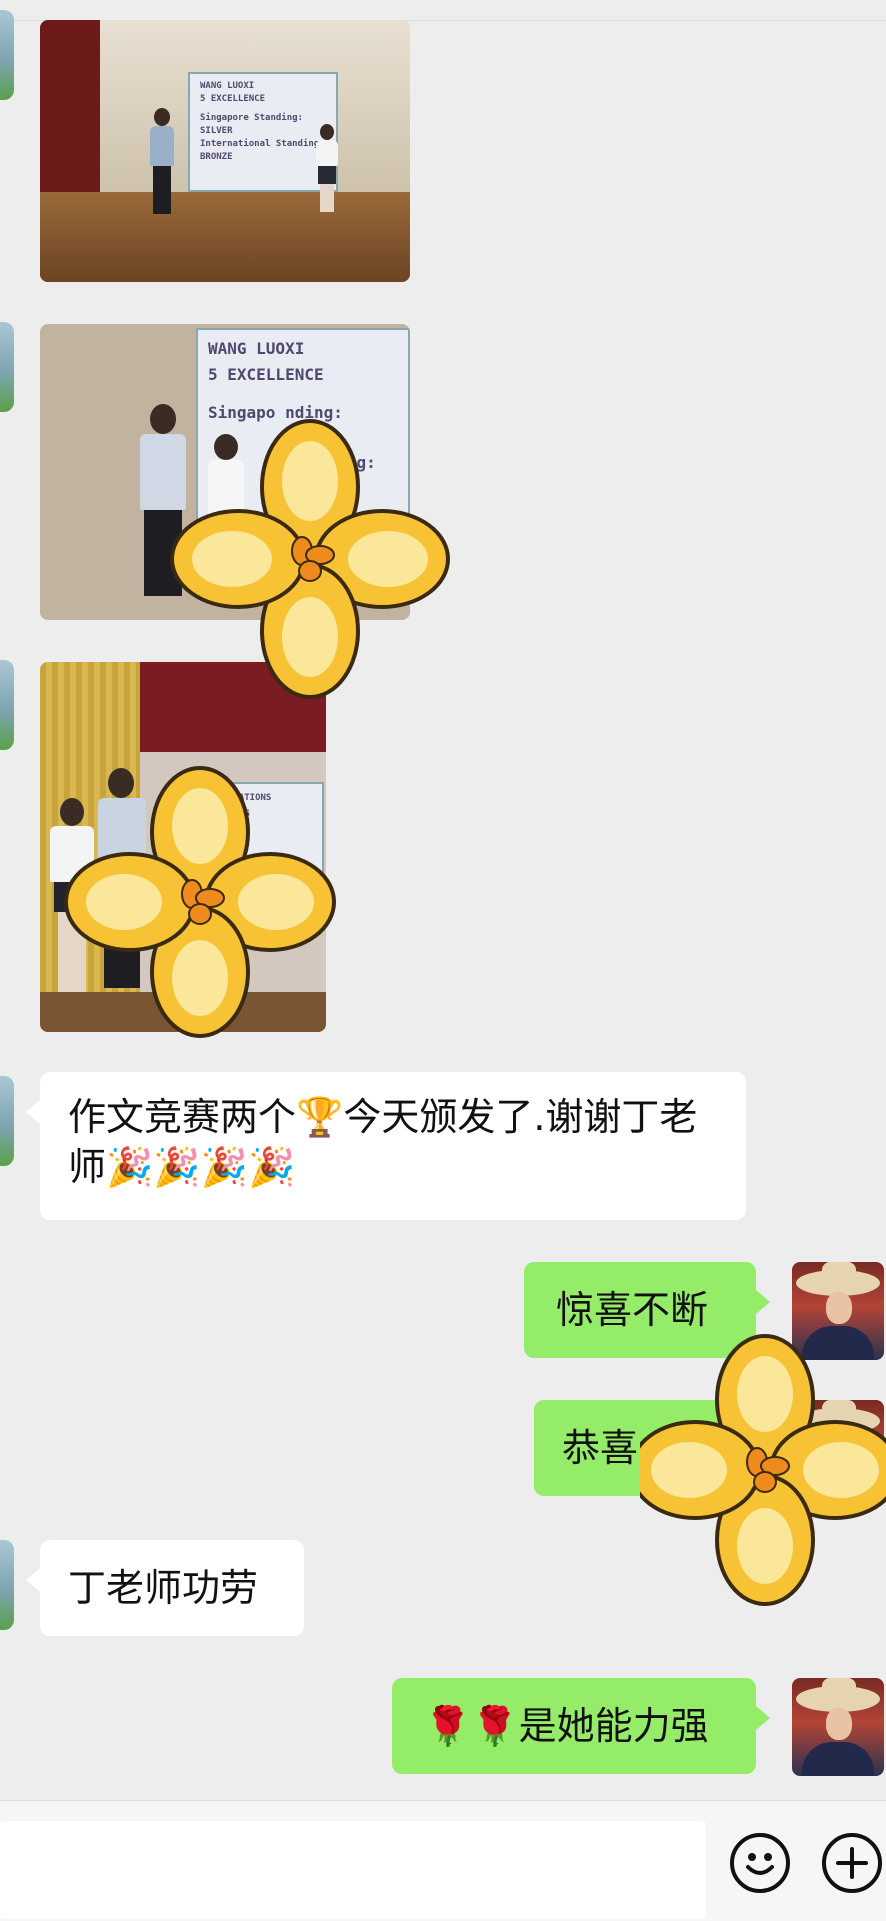 This screenshot has height=1921, width=886. I want to click on message-text: 🌹🌹是她能力强, so click(566, 1726).